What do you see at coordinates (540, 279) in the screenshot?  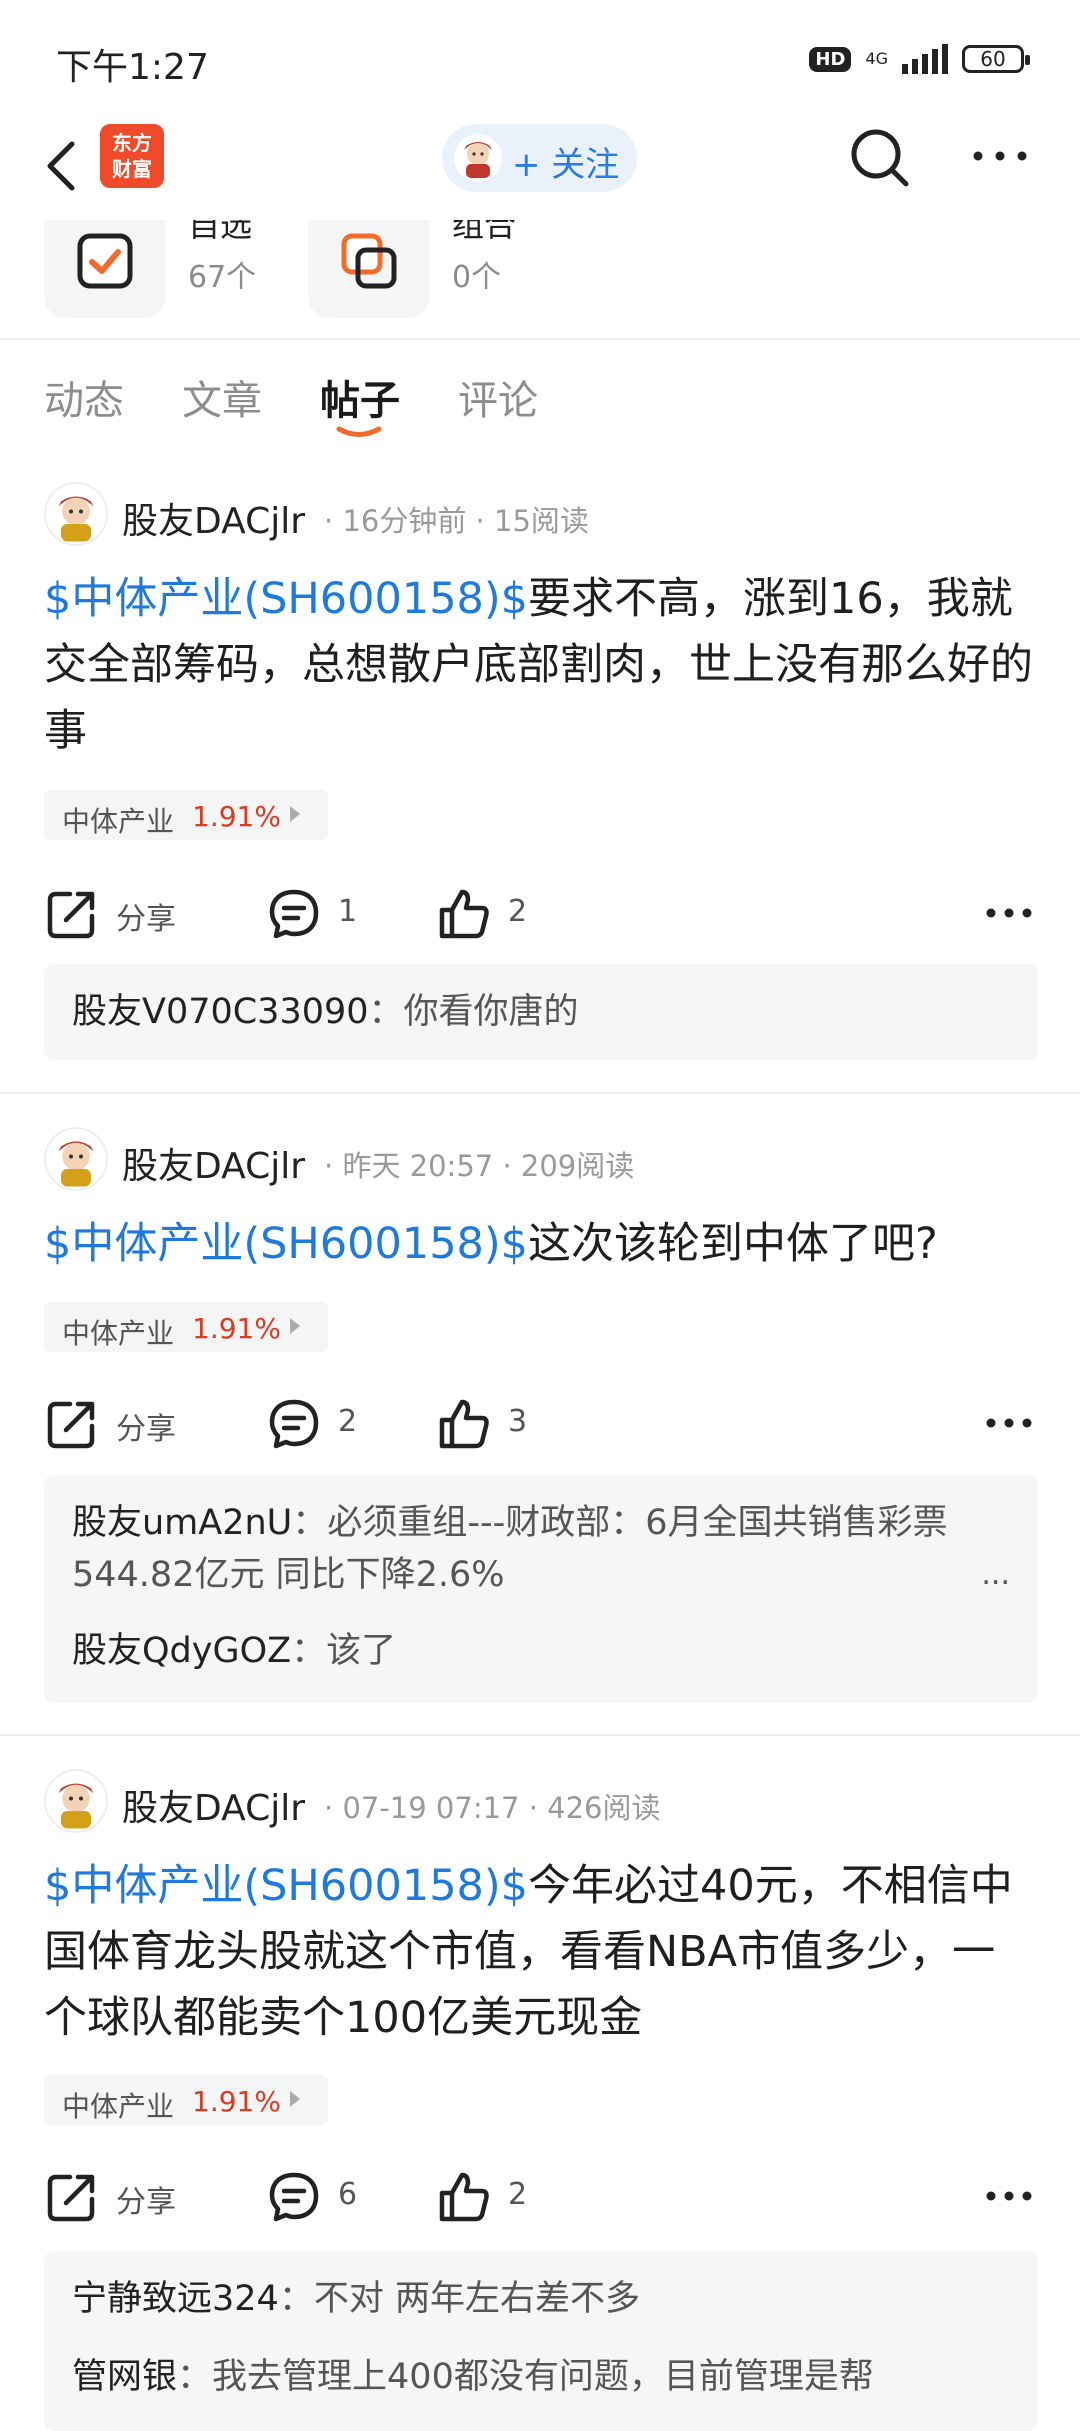 I see `profile-cards: 自选 67个 组合 0个` at bounding box center [540, 279].